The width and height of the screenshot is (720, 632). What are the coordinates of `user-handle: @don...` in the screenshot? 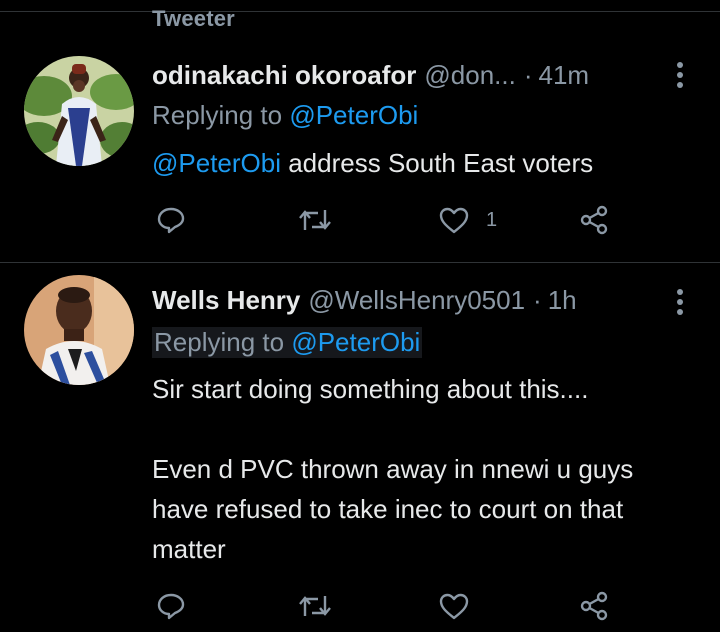 It's located at (469, 75).